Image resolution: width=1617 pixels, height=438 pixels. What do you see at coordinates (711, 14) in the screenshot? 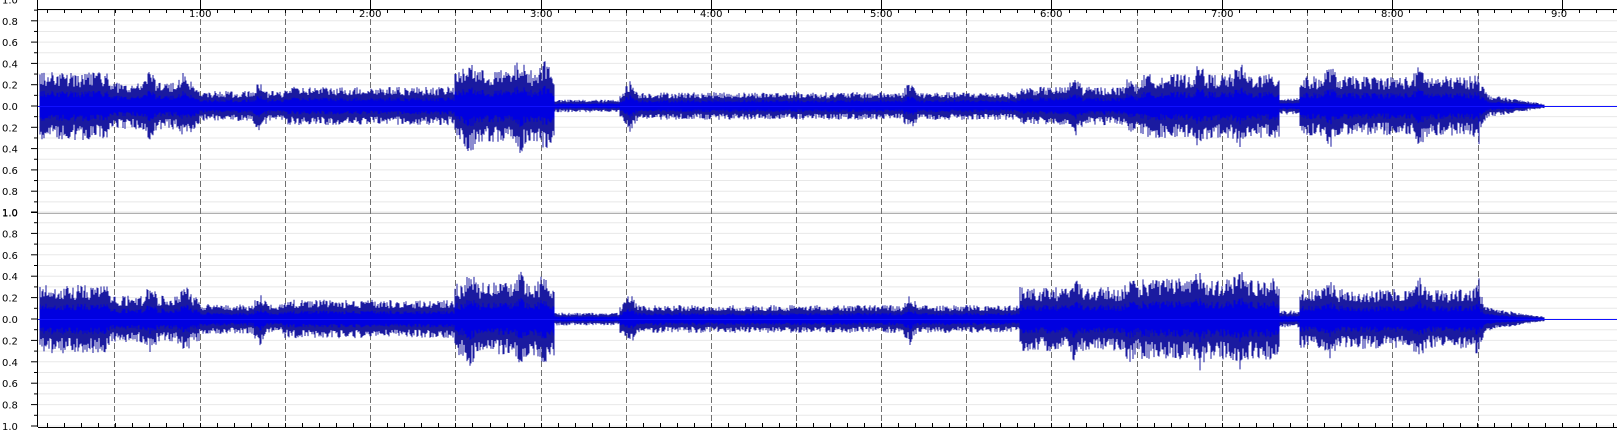
I see `time-label: 4:00` at bounding box center [711, 14].